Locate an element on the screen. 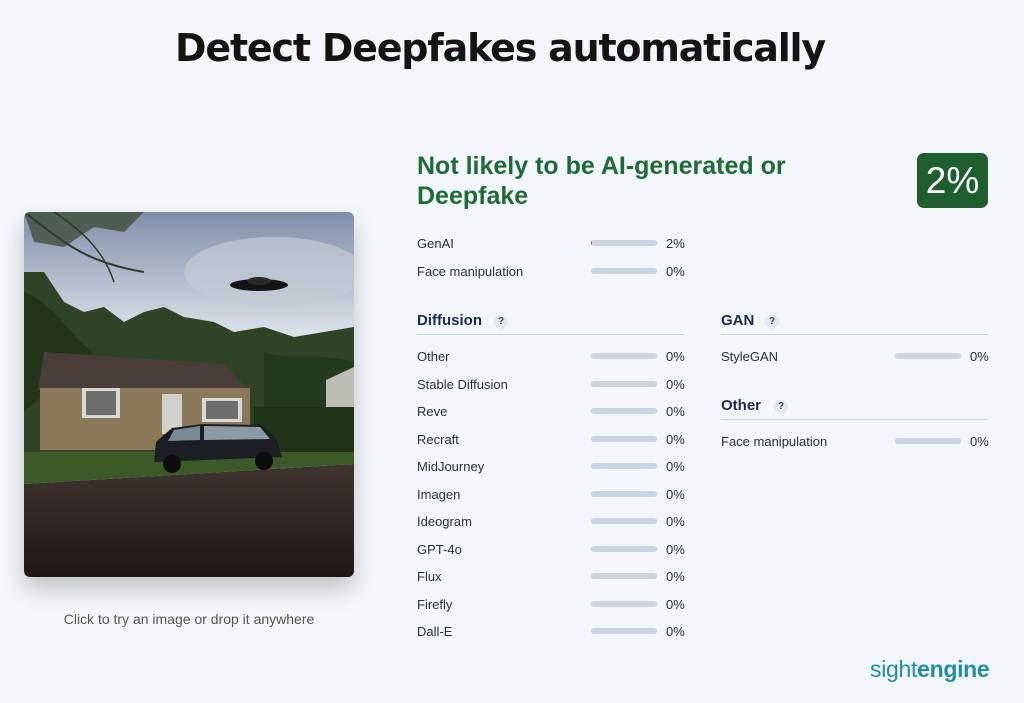 Image resolution: width=1024 pixels, height=703 pixels. section-title: GAN is located at coordinates (738, 320).